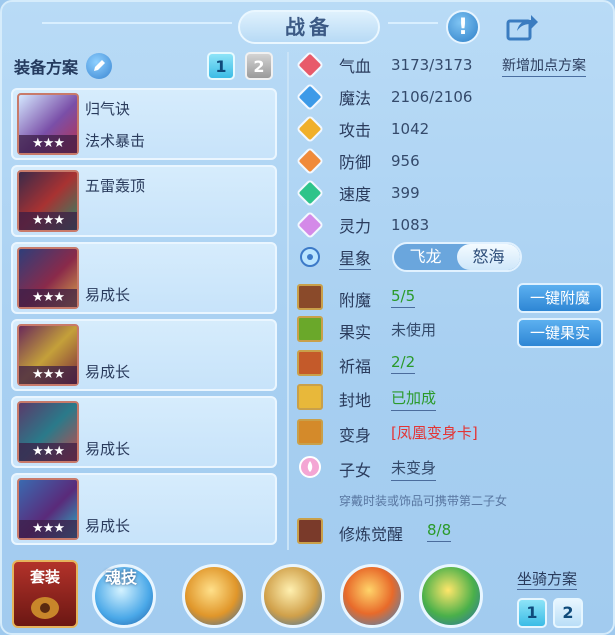 Image resolution: width=615 pixels, height=635 pixels. What do you see at coordinates (334, 257) in the screenshot?
I see `stat-star-sign: 星象` at bounding box center [334, 257].